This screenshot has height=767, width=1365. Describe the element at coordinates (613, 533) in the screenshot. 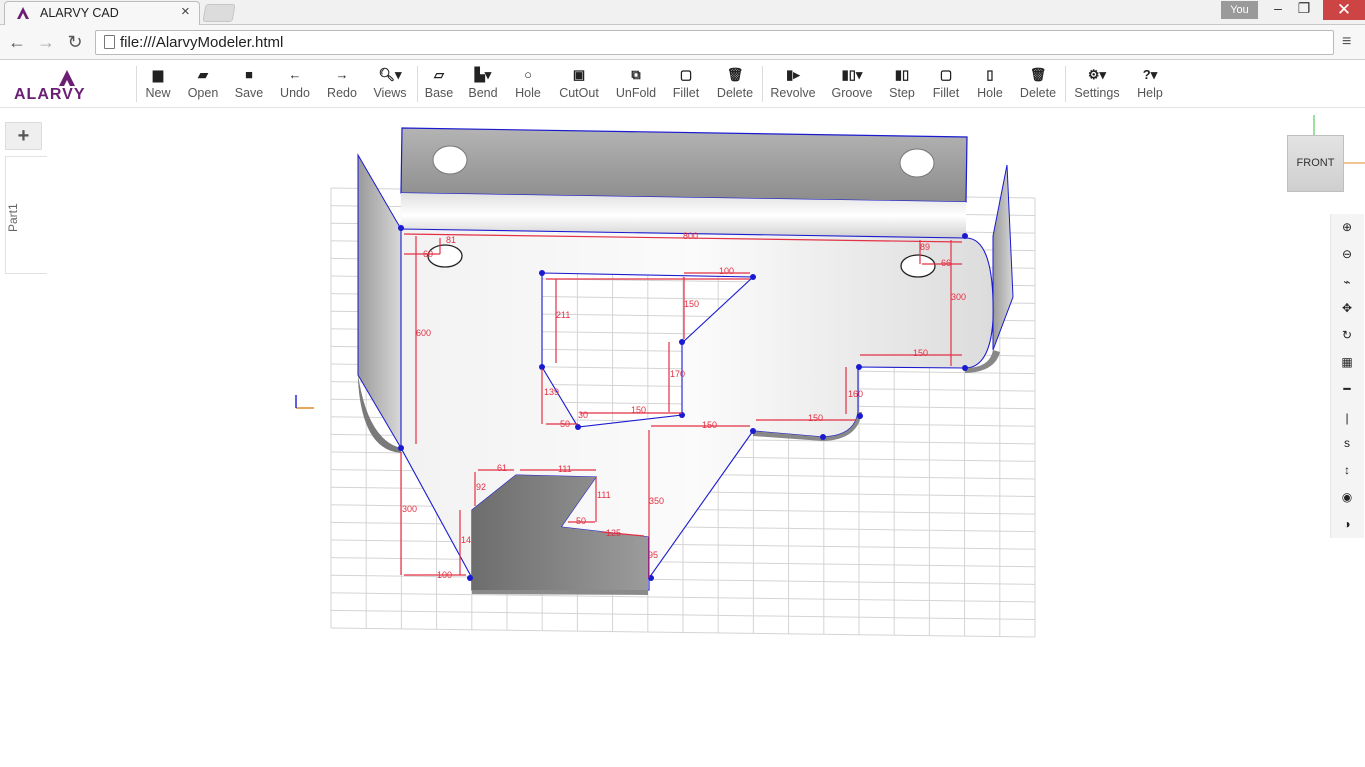

I see `dim-label: 125` at that location.